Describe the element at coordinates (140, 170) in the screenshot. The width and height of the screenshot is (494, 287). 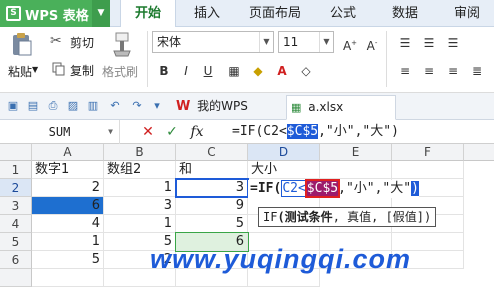
I see `cell-b1: 数组2` at that location.